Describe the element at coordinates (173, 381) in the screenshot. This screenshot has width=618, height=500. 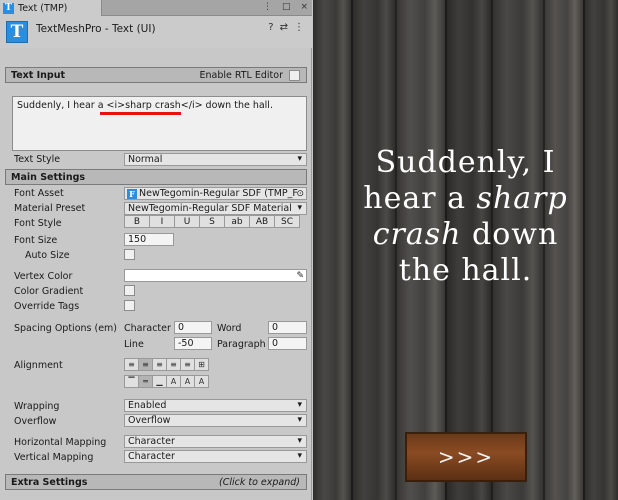
I see `align-baseline-icon: A` at that location.